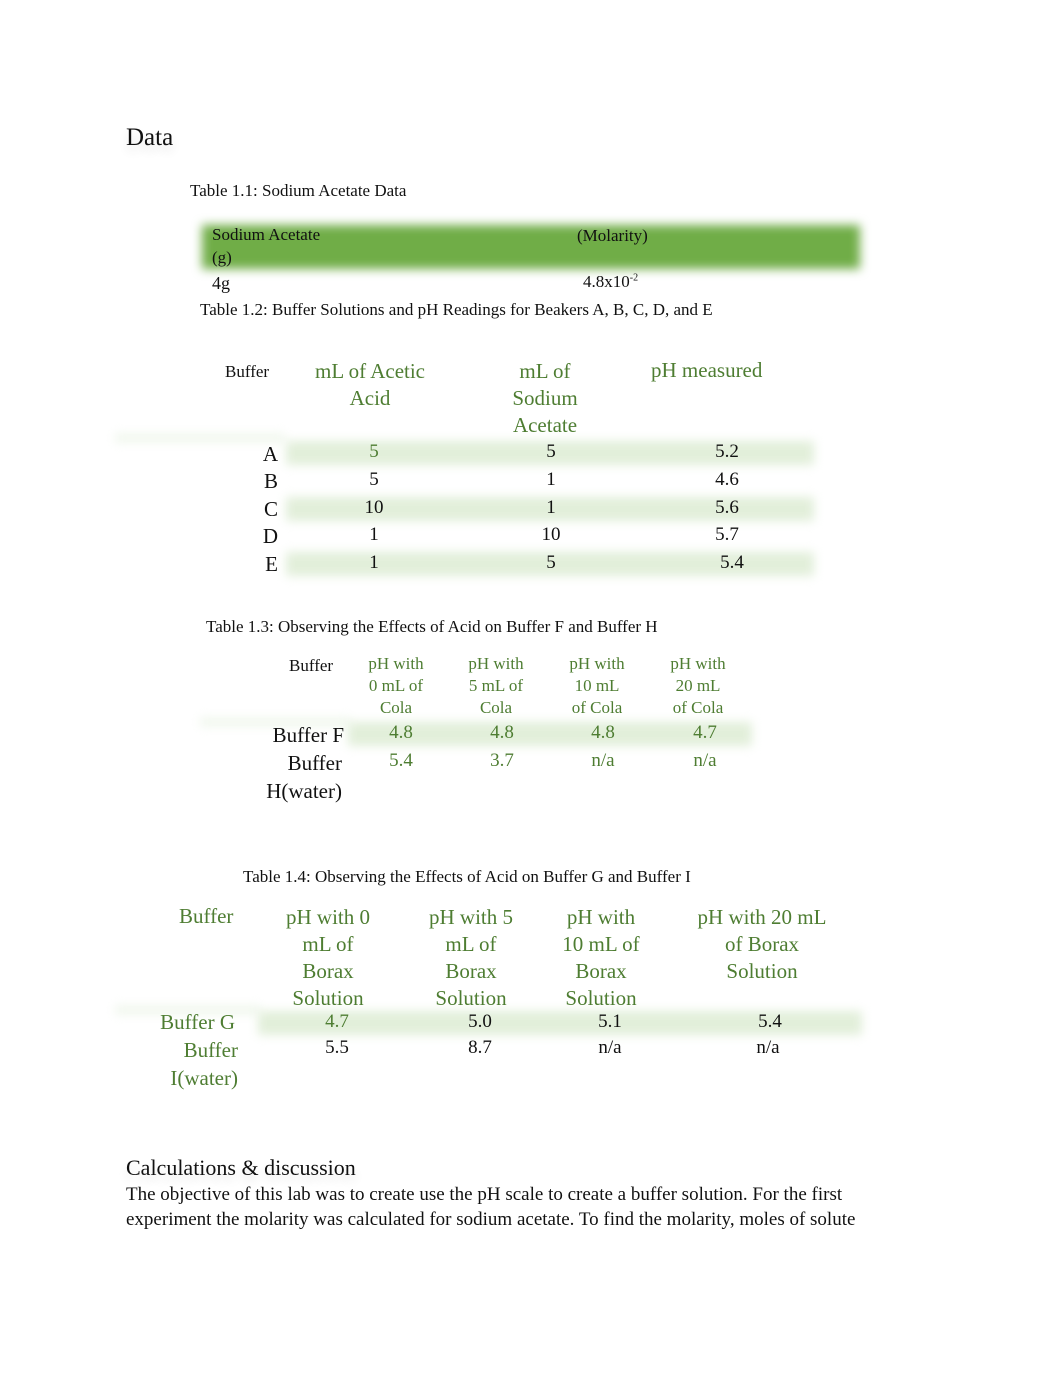 This screenshot has width=1062, height=1376. I want to click on section-heading-data: Data, so click(150, 137).